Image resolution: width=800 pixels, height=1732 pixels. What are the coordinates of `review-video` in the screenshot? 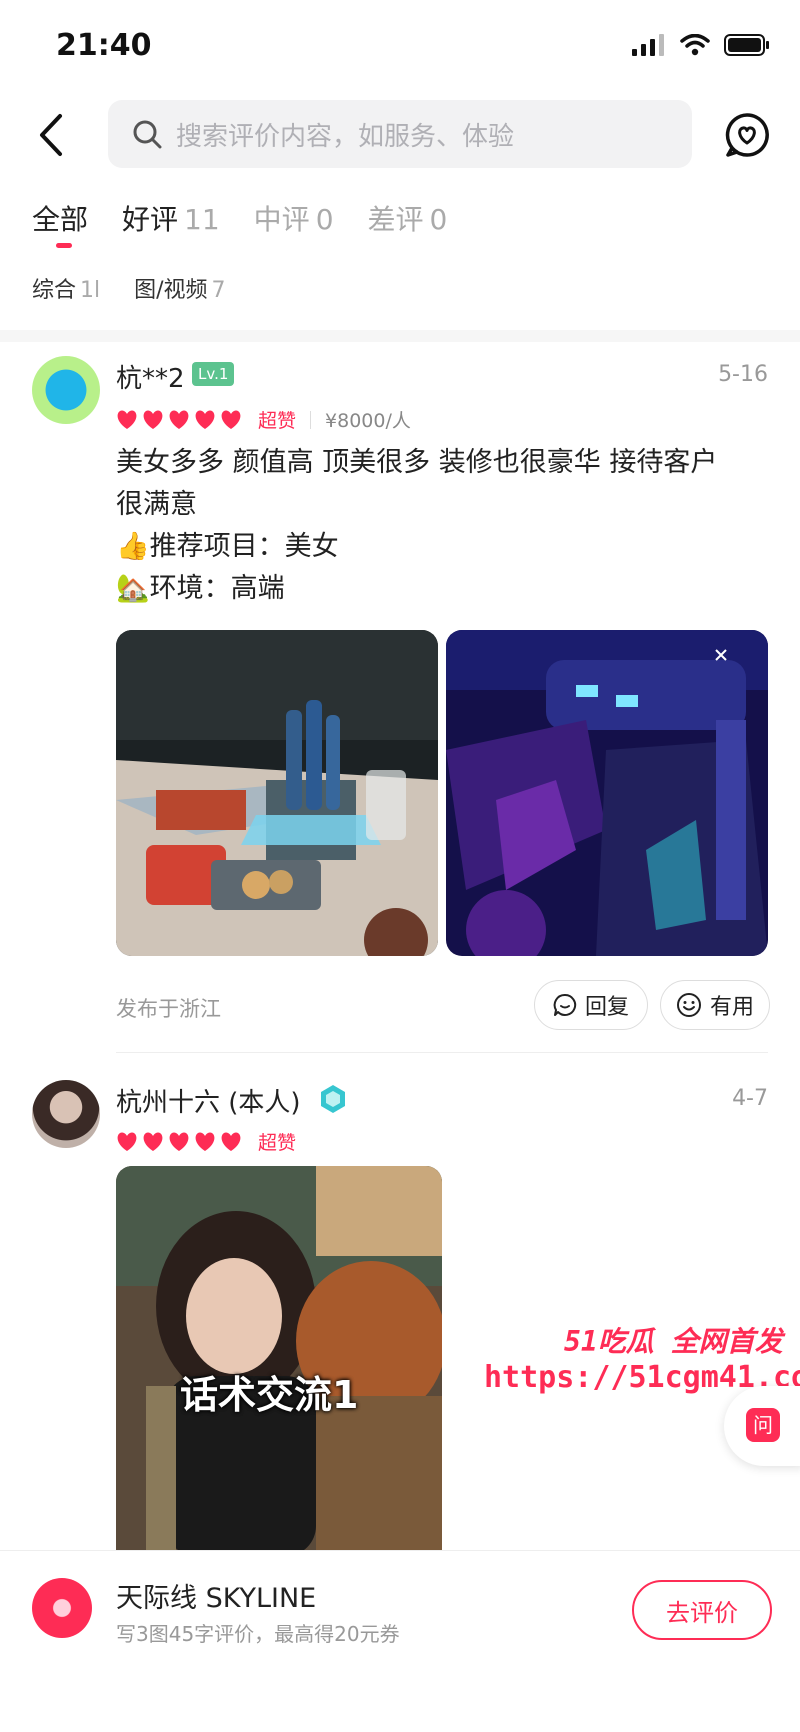 It's located at (279, 1361).